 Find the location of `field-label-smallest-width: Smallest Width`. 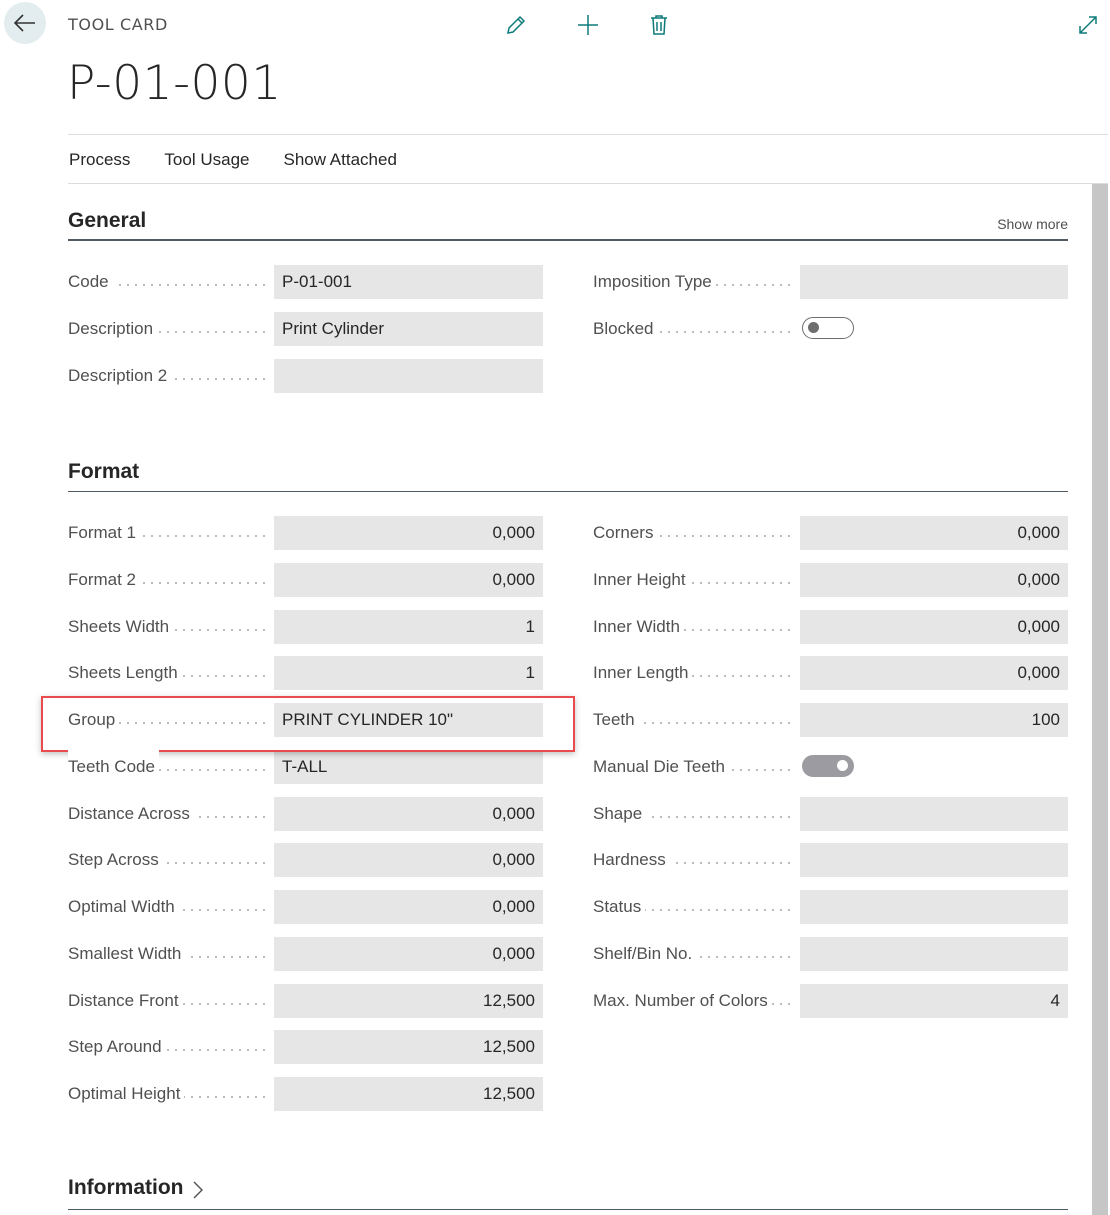

field-label-smallest-width: Smallest Width is located at coordinates (127, 953).